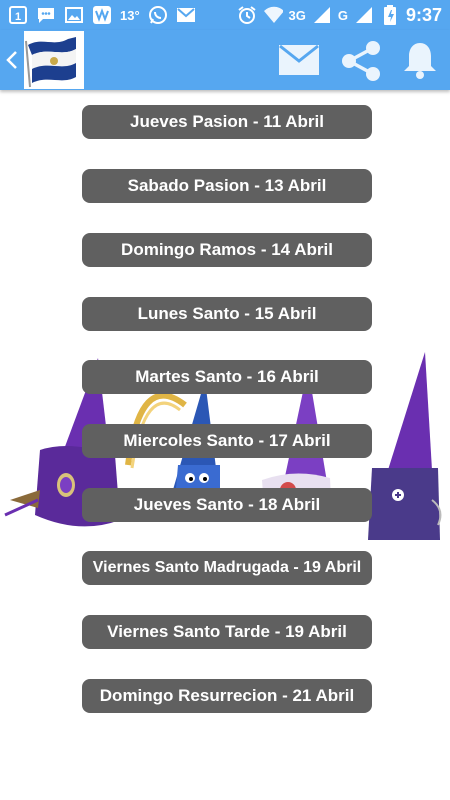 The image size is (450, 800). I want to click on day-button-sabado-pasion: Sabado Pasion - 13 Abril, so click(227, 186).